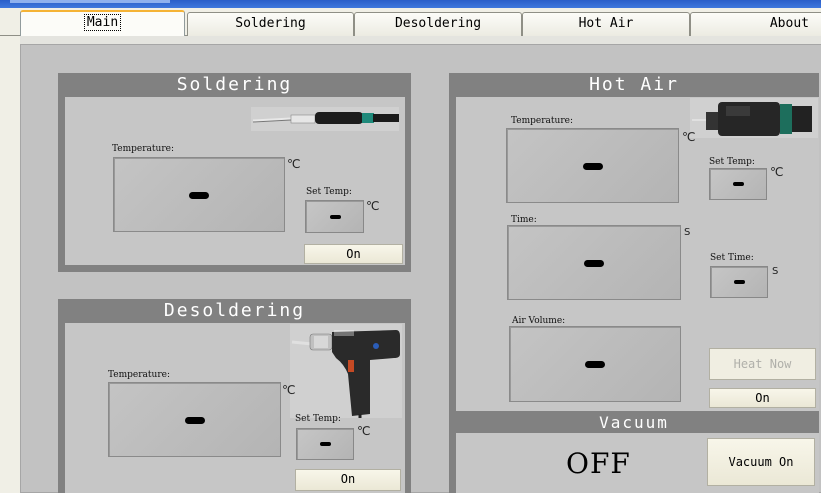  Describe the element at coordinates (762, 364) in the screenshot. I see `heat-now-button: Heat Now` at that location.